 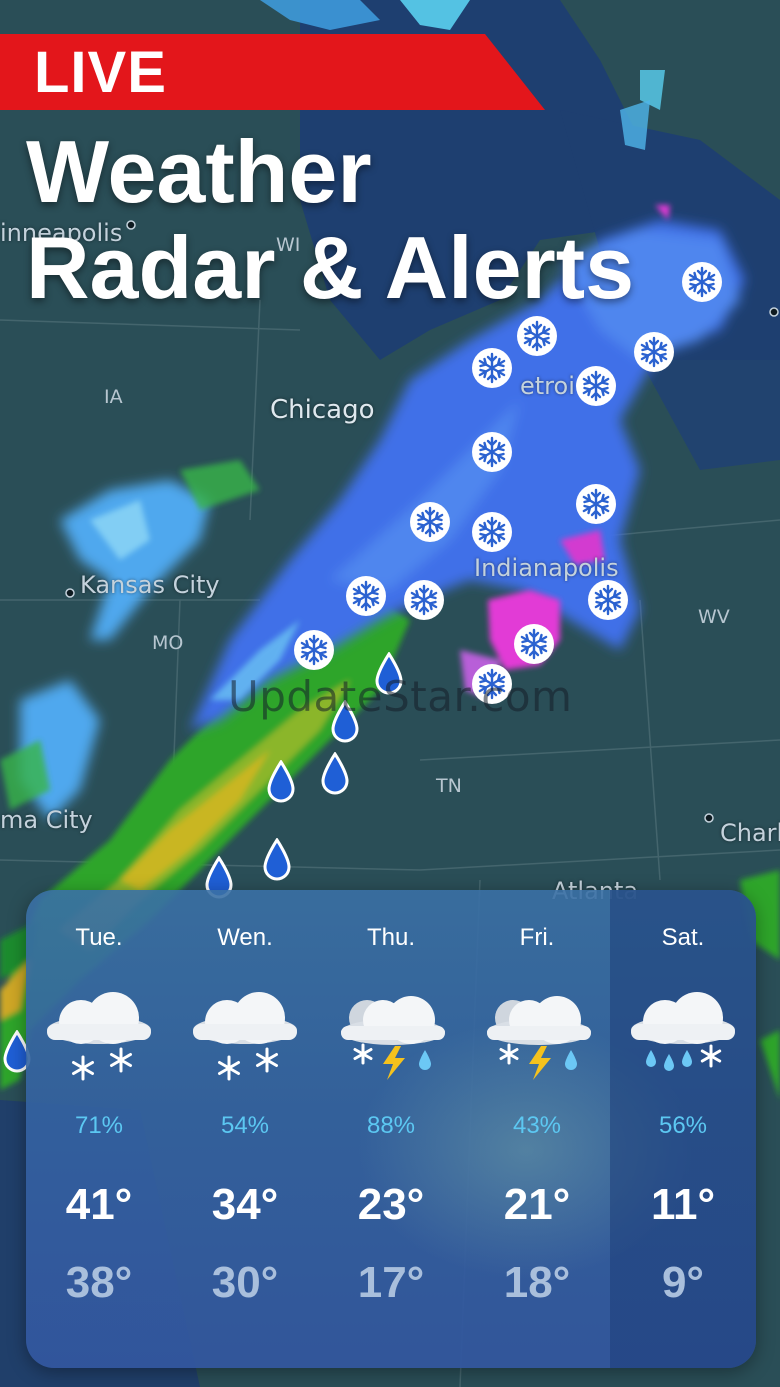 I want to click on city-label-indianapolis: Indianapolis, so click(x=546, y=568).